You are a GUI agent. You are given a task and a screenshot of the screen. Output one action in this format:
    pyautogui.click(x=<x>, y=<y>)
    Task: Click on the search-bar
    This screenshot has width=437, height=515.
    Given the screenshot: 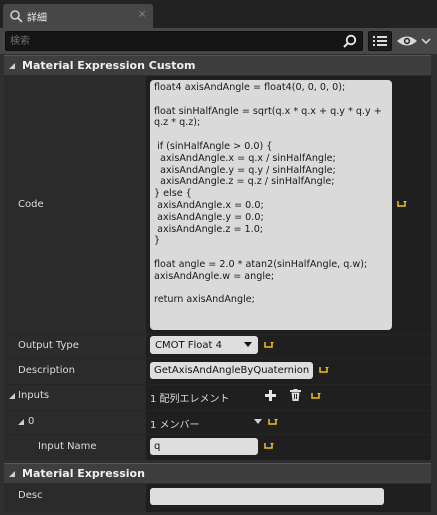 What is the action you would take?
    pyautogui.click(x=218, y=41)
    